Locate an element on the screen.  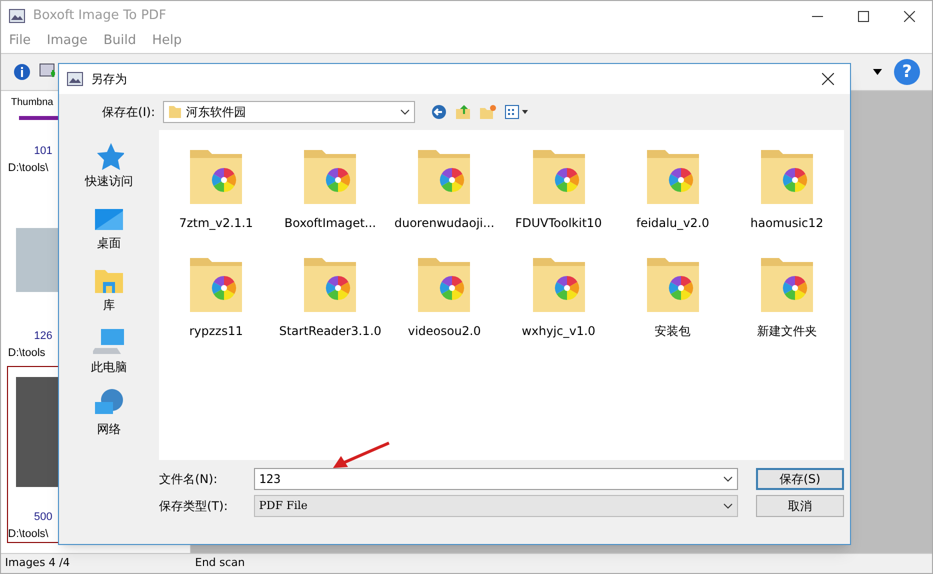
field-label: 保存在(I): is located at coordinates (128, 112).